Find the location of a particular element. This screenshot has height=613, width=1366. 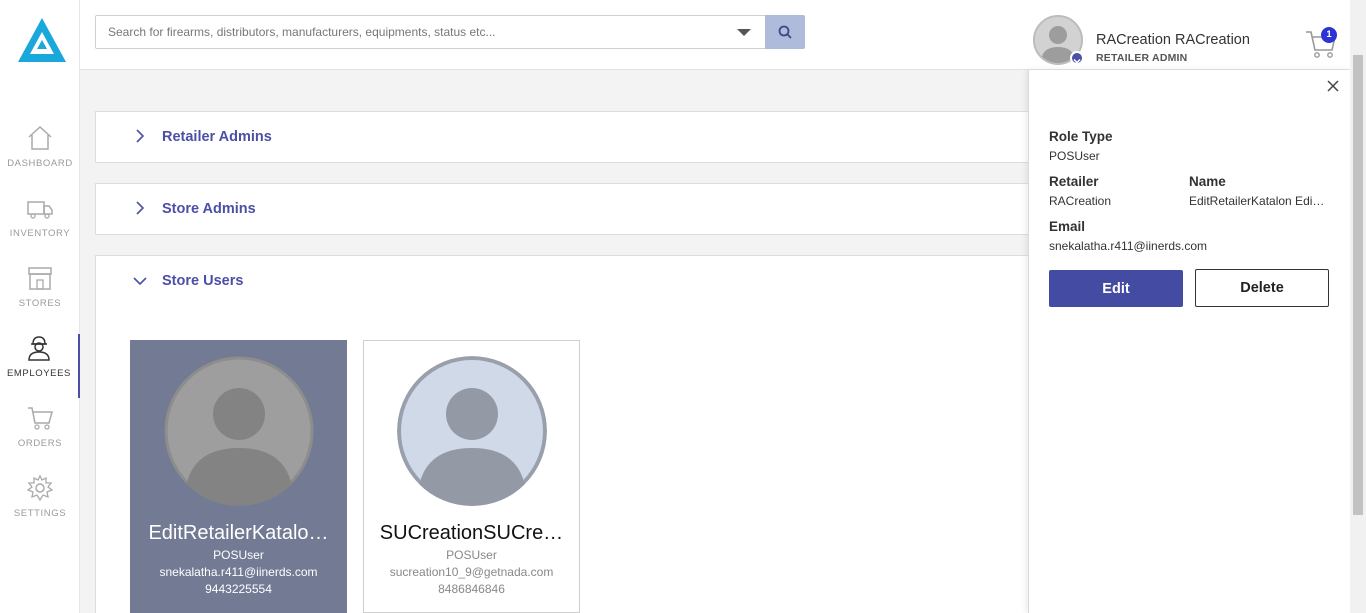

section-store-admins: Store Admins is located at coordinates (575, 209).